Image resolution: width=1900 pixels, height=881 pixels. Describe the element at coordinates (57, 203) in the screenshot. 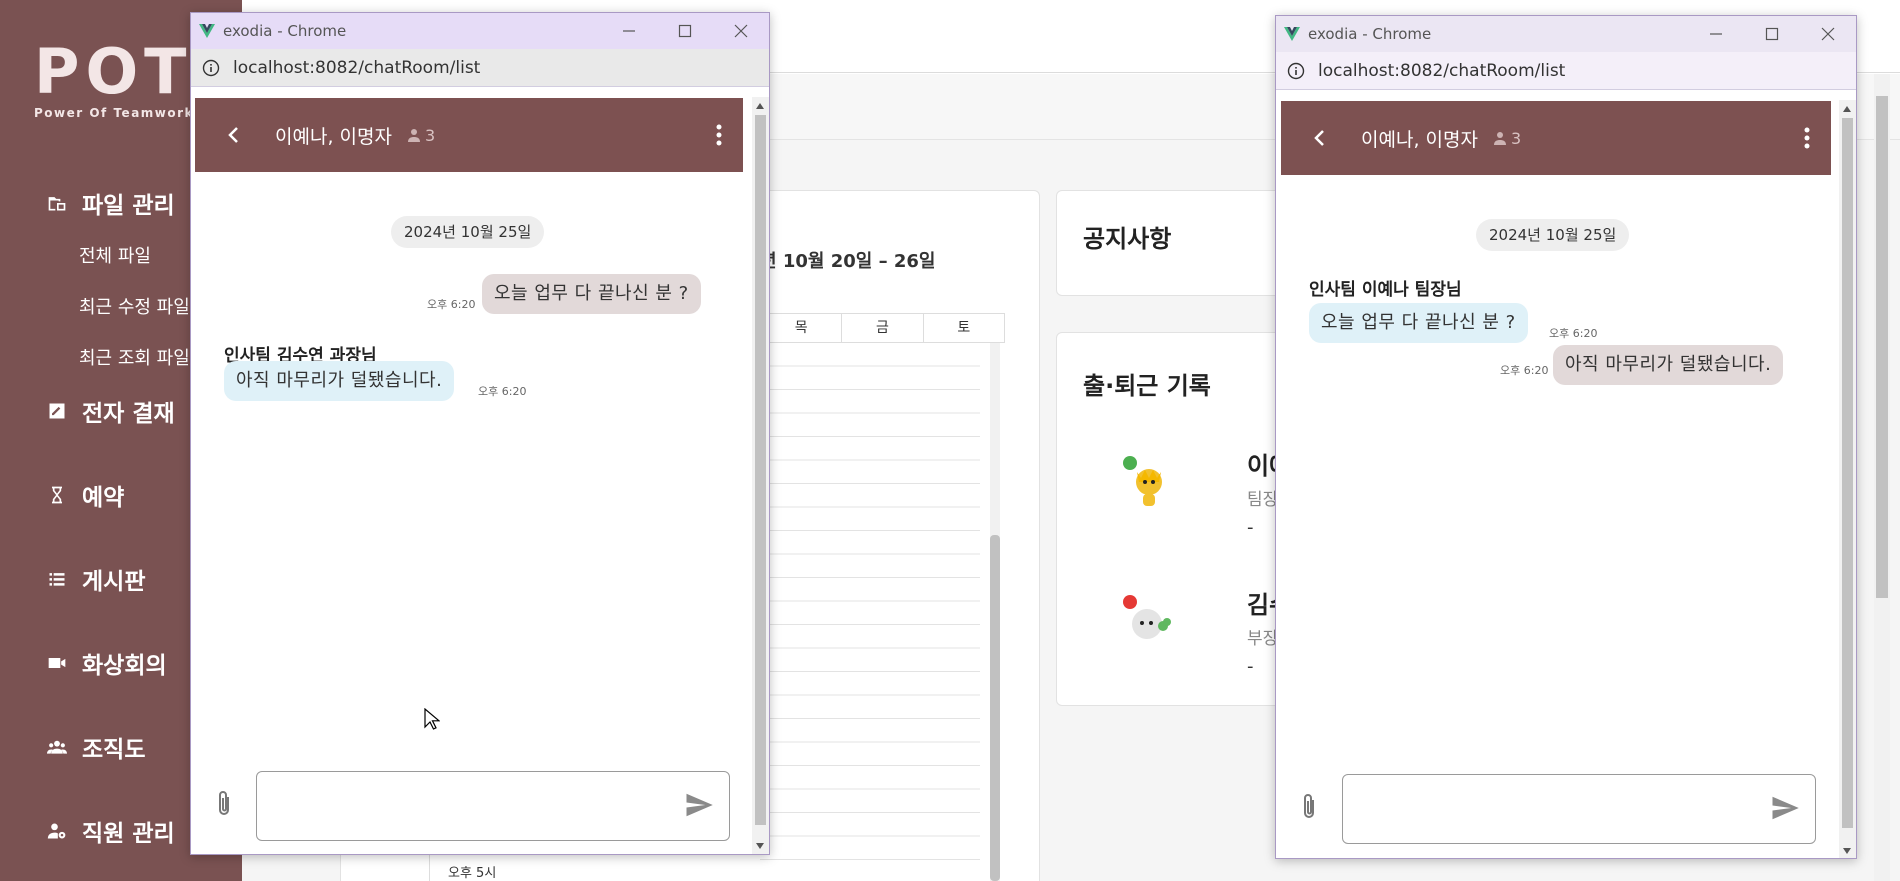

I see `folder-icon` at that location.